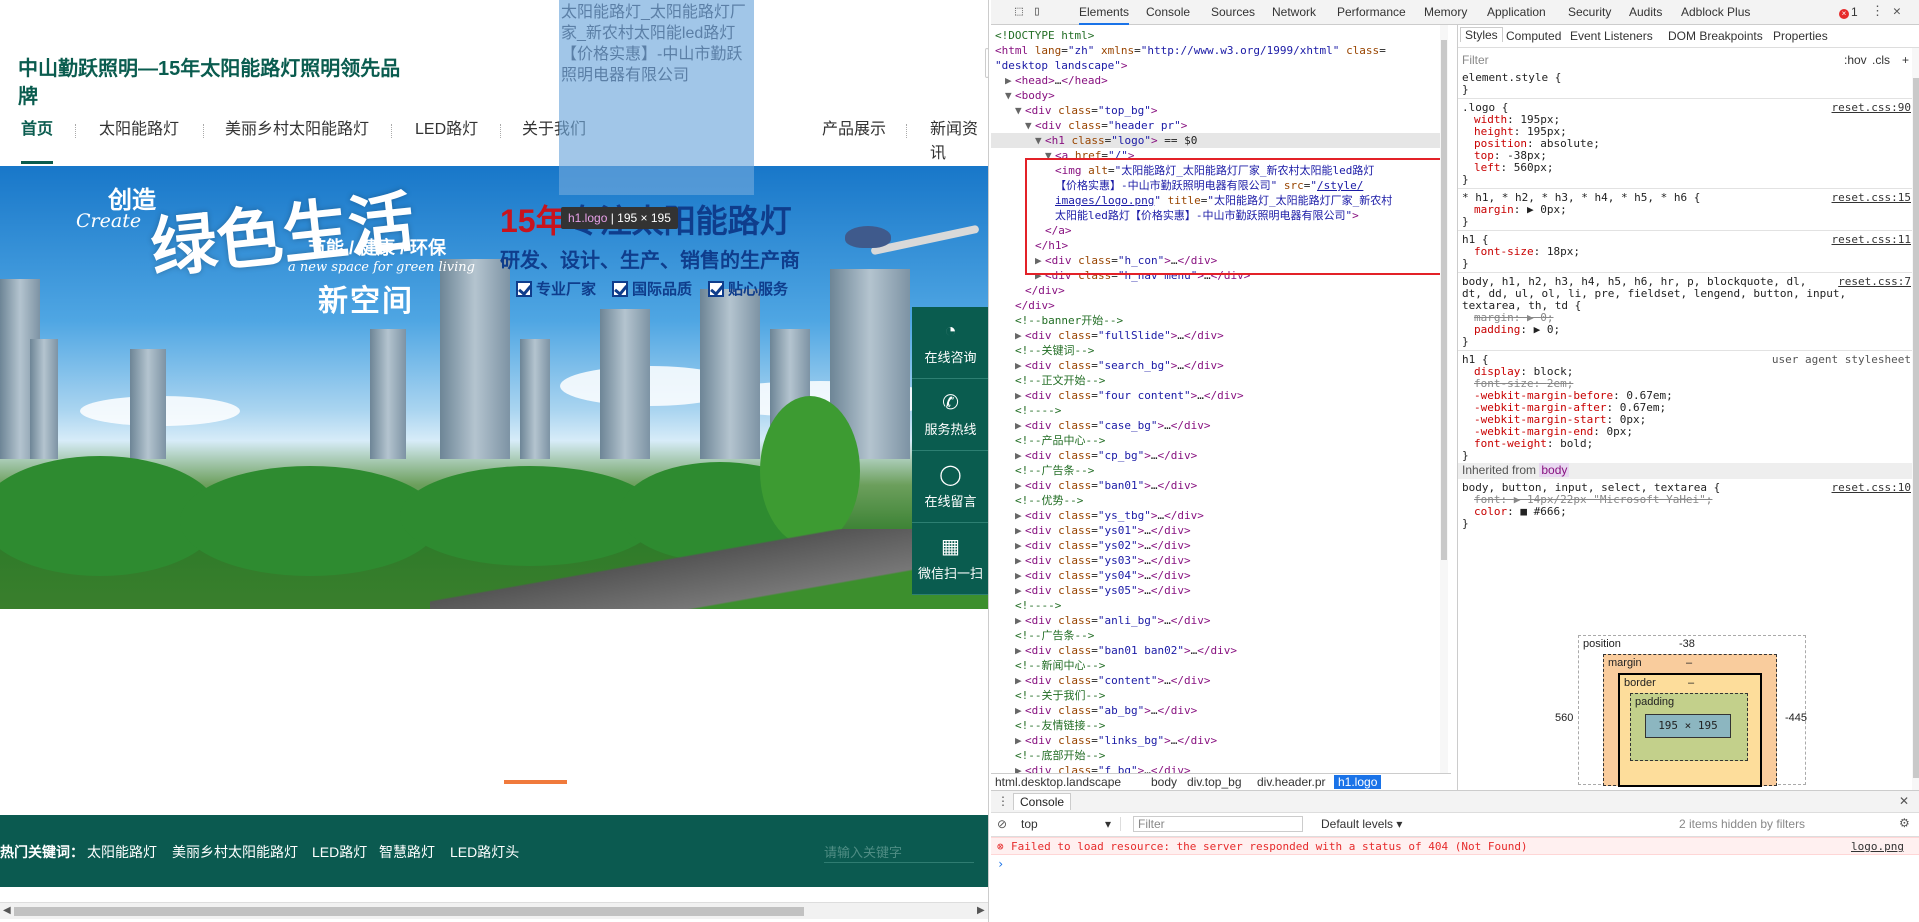 This screenshot has height=922, width=1919. Describe the element at coordinates (122, 852) in the screenshot. I see `hot-keyword-link: 太阳能路灯` at that location.